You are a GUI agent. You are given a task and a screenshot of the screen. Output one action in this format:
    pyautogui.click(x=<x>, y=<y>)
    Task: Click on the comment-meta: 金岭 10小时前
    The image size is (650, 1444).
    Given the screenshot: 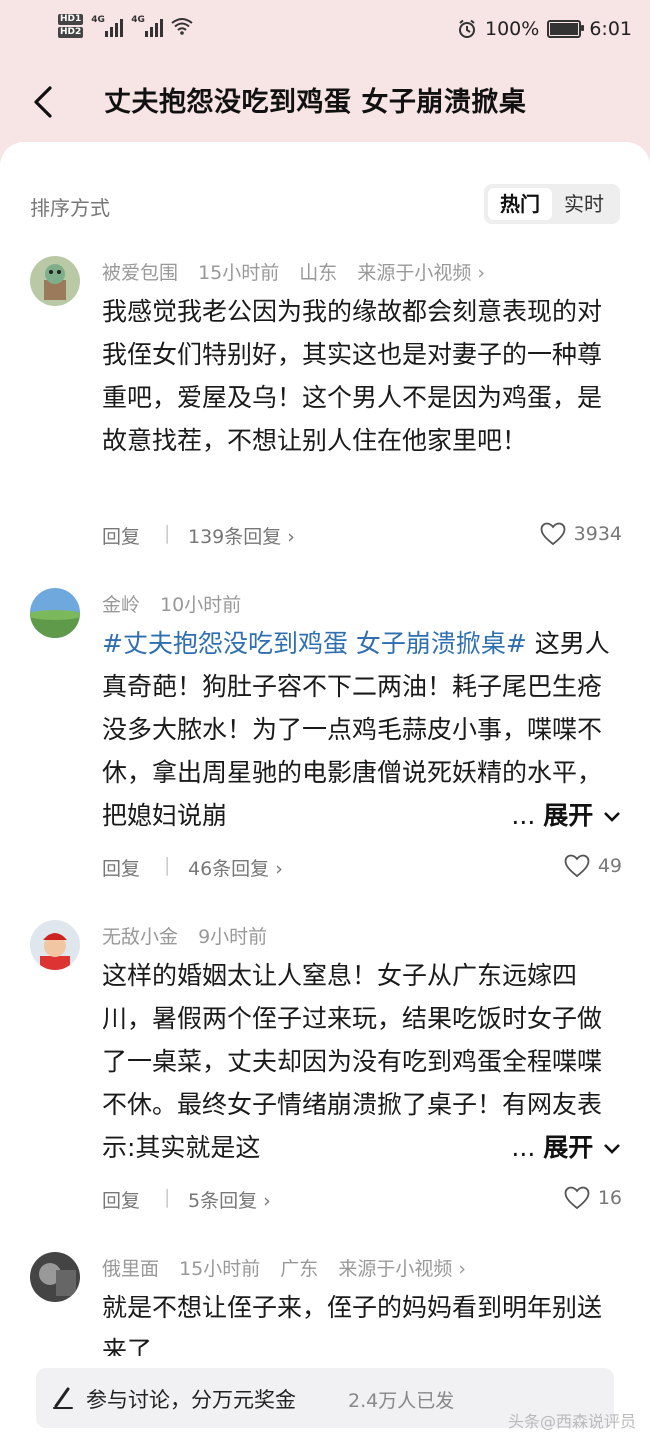 What is the action you would take?
    pyautogui.click(x=178, y=603)
    